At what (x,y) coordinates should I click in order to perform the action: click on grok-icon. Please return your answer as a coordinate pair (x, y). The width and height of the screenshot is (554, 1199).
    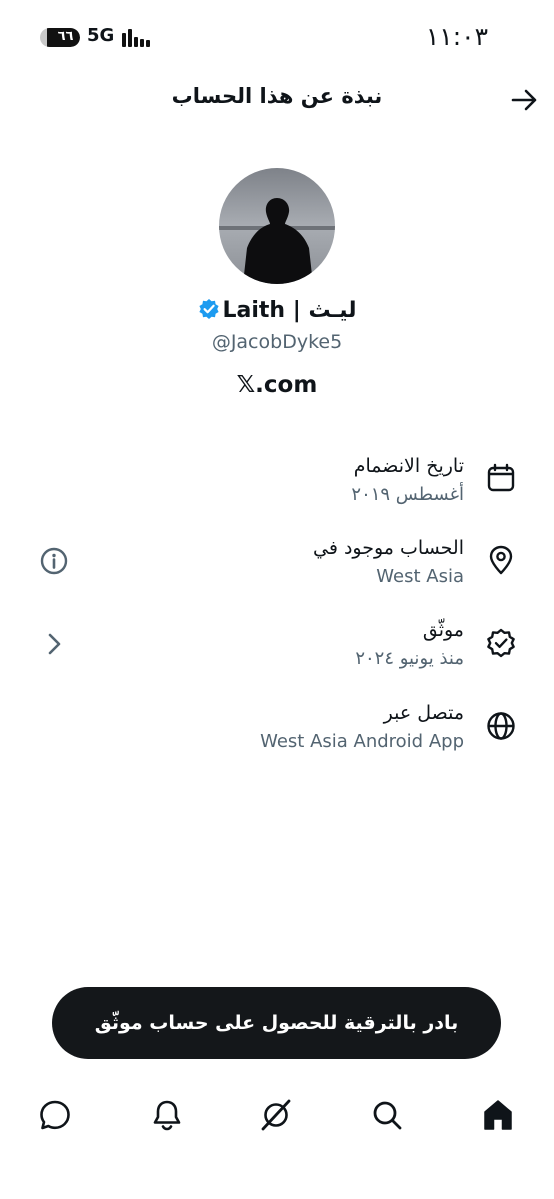
    Looking at the image, I should click on (276, 1115).